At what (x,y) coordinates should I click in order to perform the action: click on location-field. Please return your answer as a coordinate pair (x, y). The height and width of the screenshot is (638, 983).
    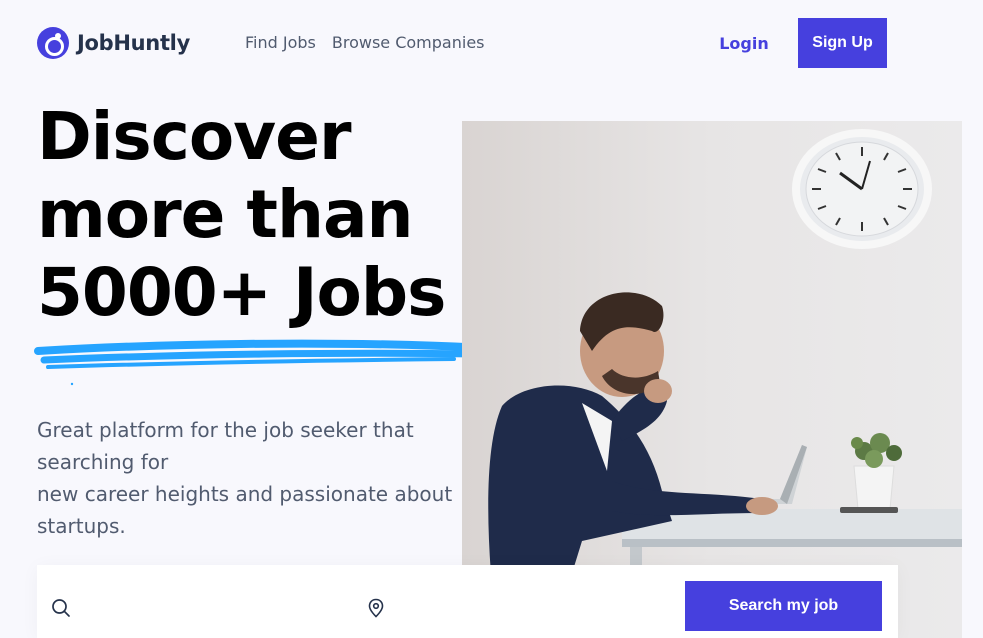
    Looking at the image, I should click on (512, 608).